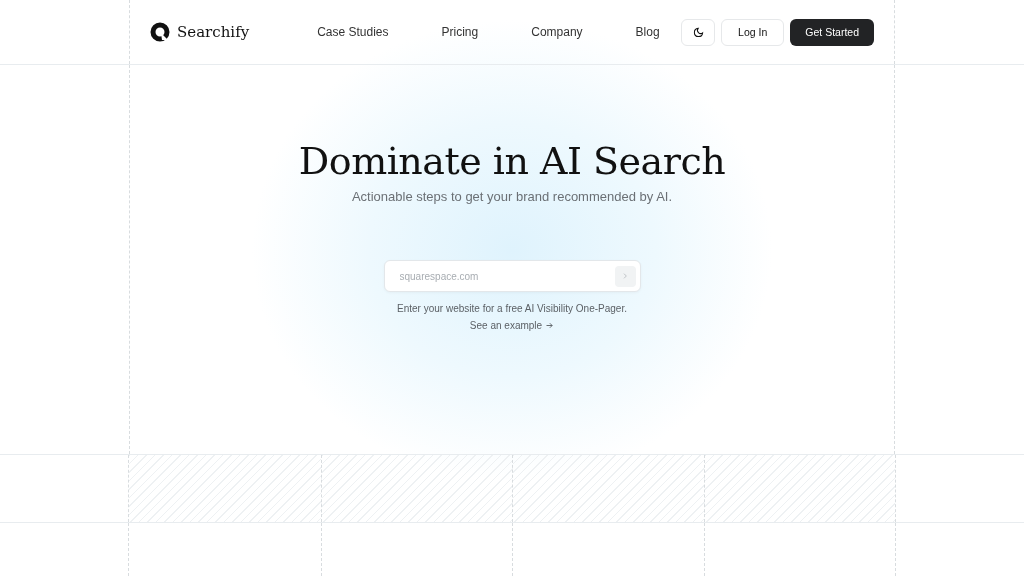 This screenshot has height=576, width=1024. I want to click on website-input-field: squarespace.com, so click(512, 276).